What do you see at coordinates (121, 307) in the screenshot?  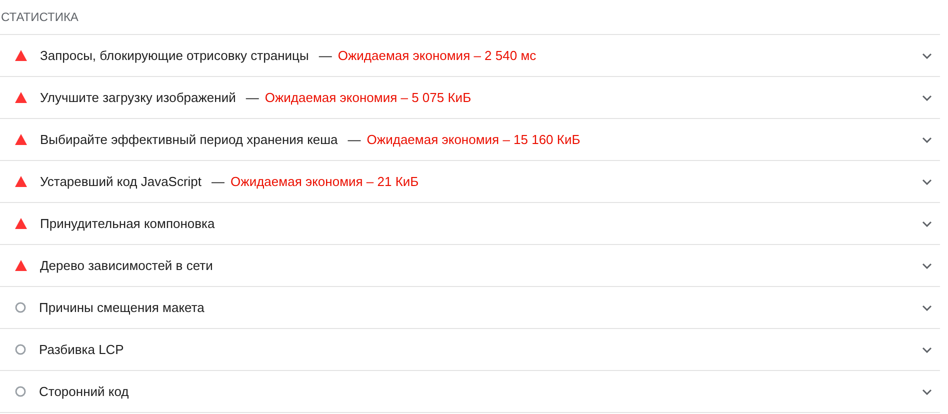 I see `audit-title: Причины смещения макета` at bounding box center [121, 307].